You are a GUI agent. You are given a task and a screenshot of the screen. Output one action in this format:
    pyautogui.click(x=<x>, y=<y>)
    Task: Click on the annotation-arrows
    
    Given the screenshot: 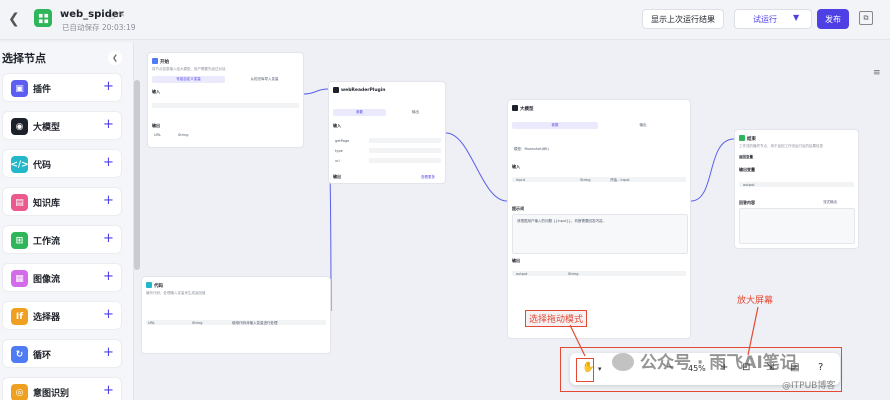 What is the action you would take?
    pyautogui.click(x=664, y=331)
    